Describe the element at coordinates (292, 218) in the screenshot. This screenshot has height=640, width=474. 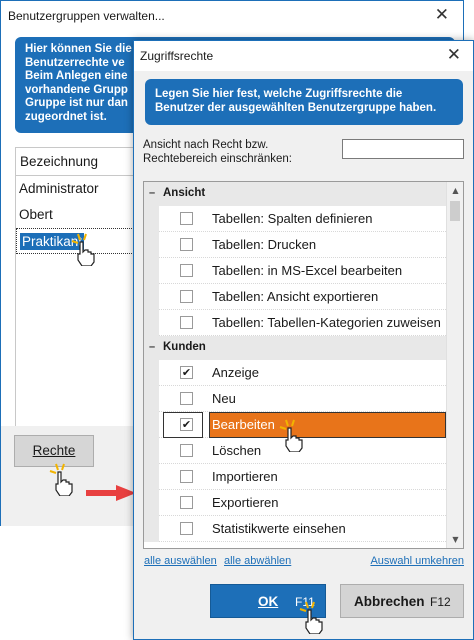
I see `rights-item-label: Tabellen: Spalten definieren` at that location.